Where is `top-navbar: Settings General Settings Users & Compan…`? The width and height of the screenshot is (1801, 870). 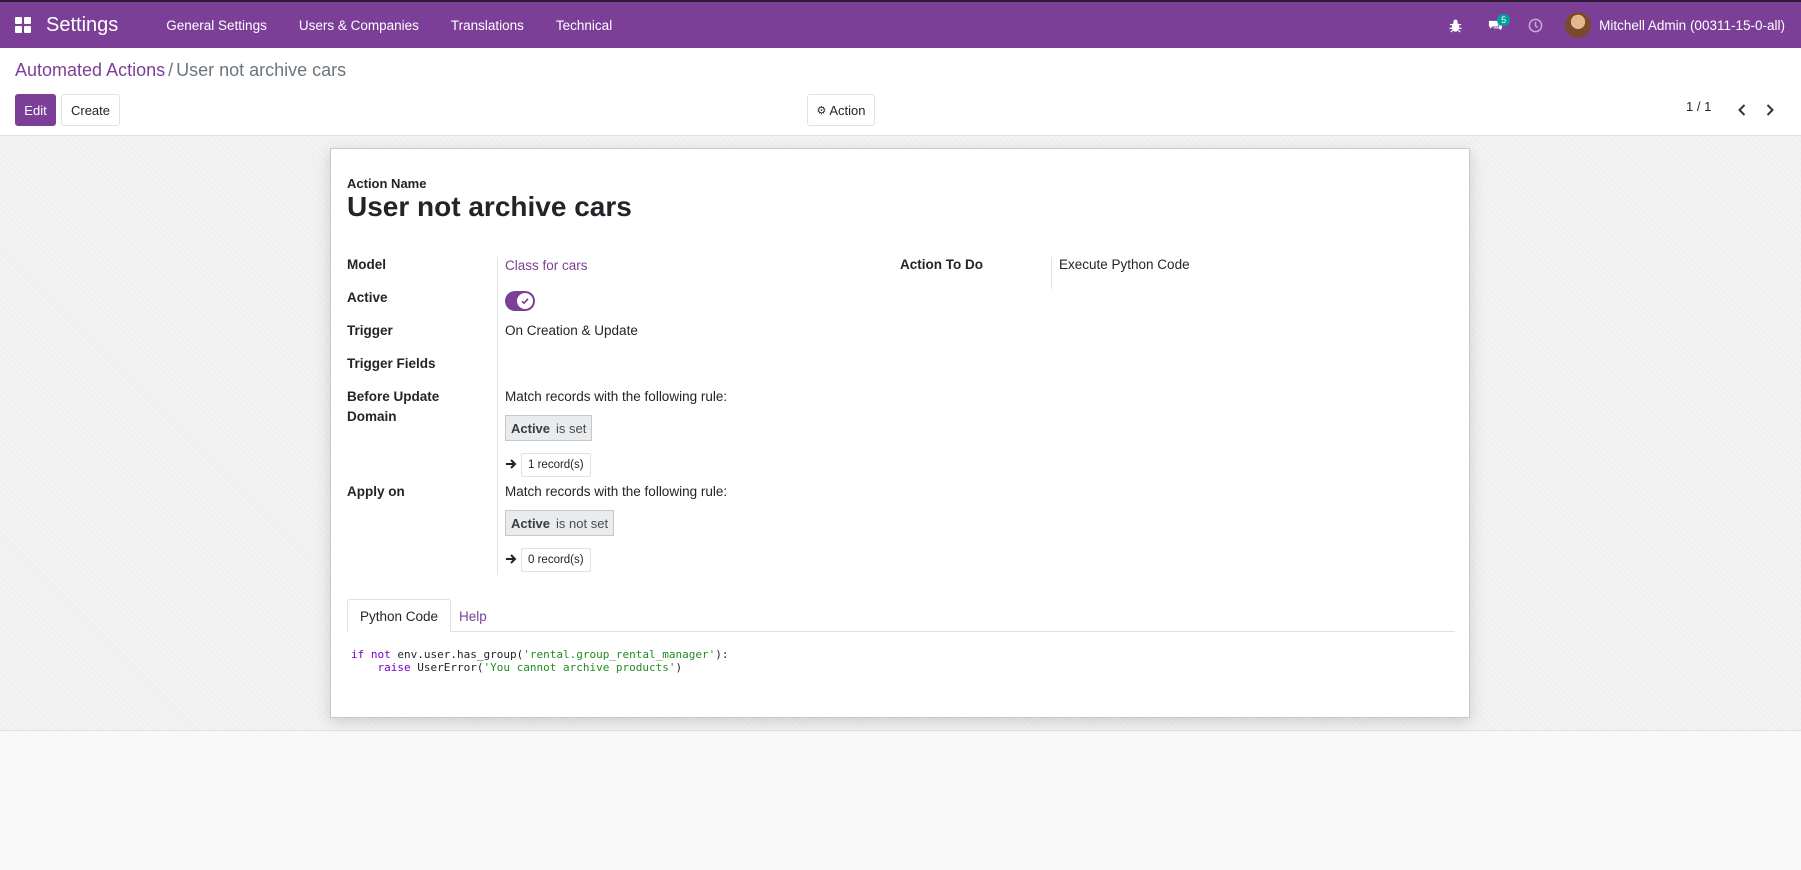 top-navbar: Settings General Settings Users & Compan… is located at coordinates (900, 24).